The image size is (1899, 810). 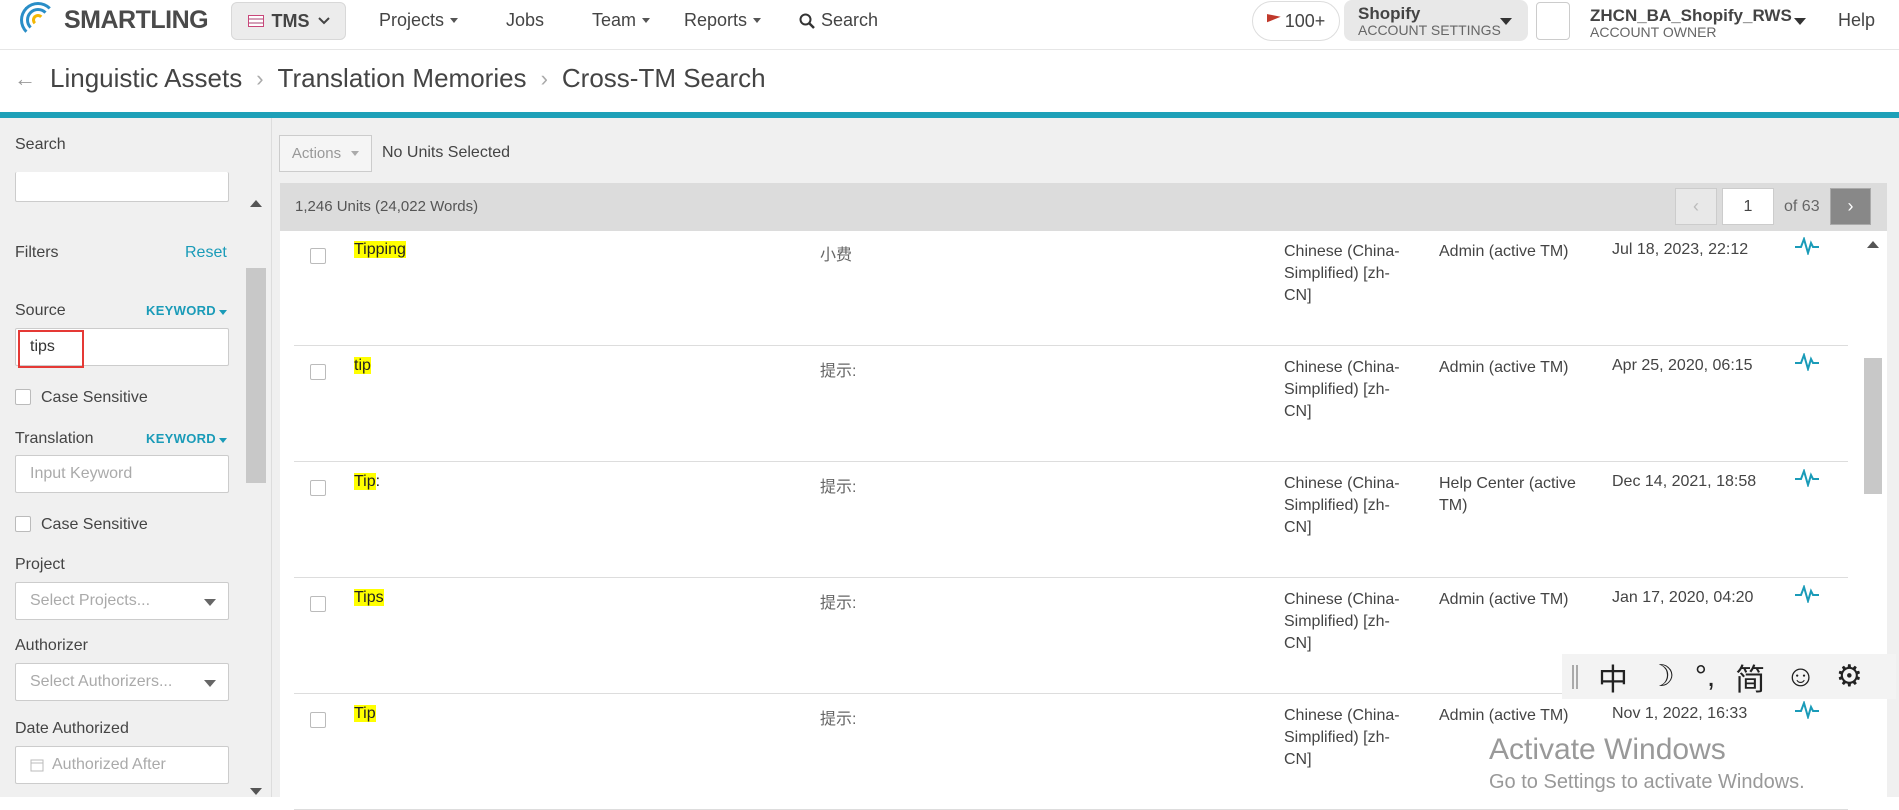 What do you see at coordinates (288, 21) in the screenshot?
I see `product-switcher: TMS` at bounding box center [288, 21].